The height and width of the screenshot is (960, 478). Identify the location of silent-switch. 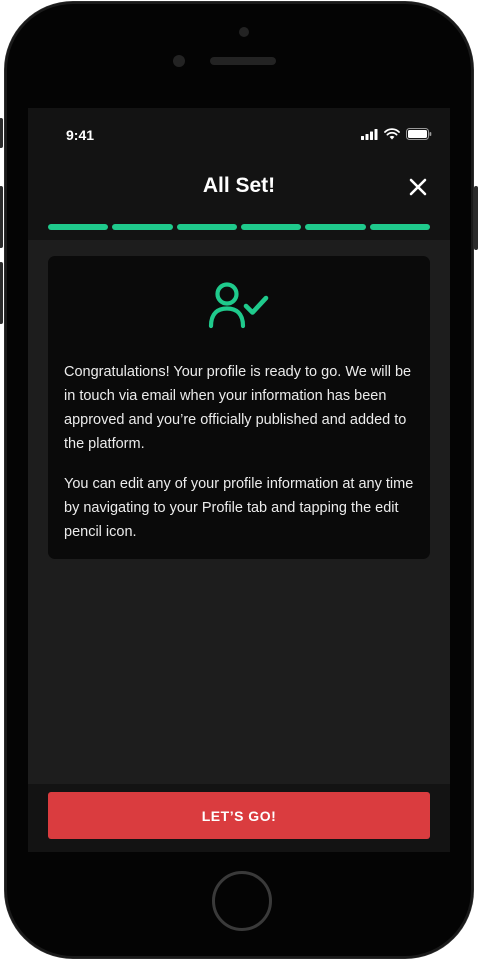
(1, 133).